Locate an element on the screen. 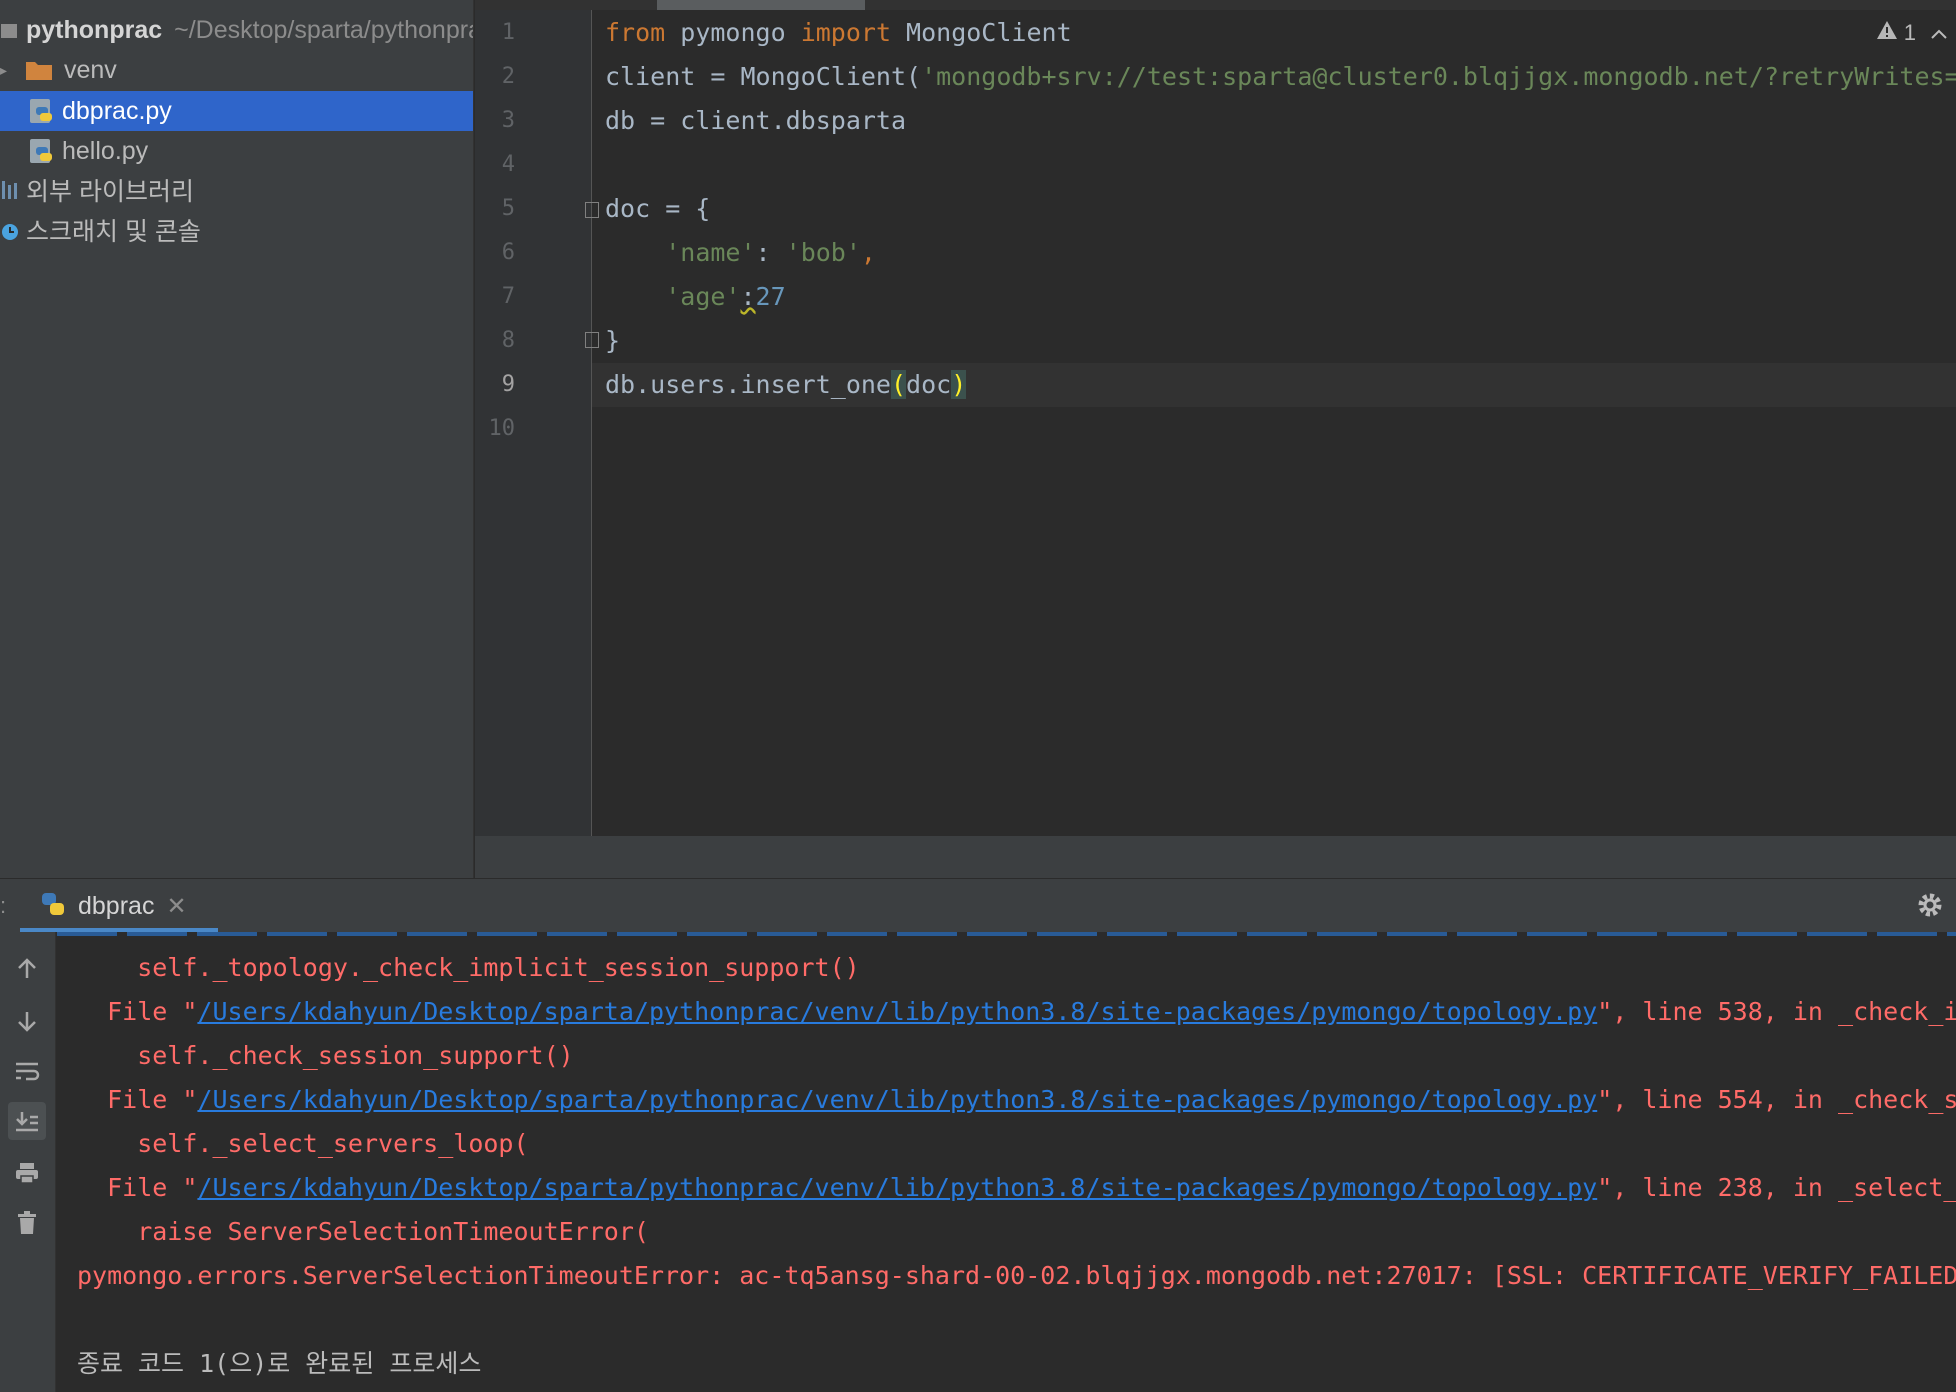 This screenshot has height=1392, width=1956. tree-item-label: dbprac.py is located at coordinates (117, 110).